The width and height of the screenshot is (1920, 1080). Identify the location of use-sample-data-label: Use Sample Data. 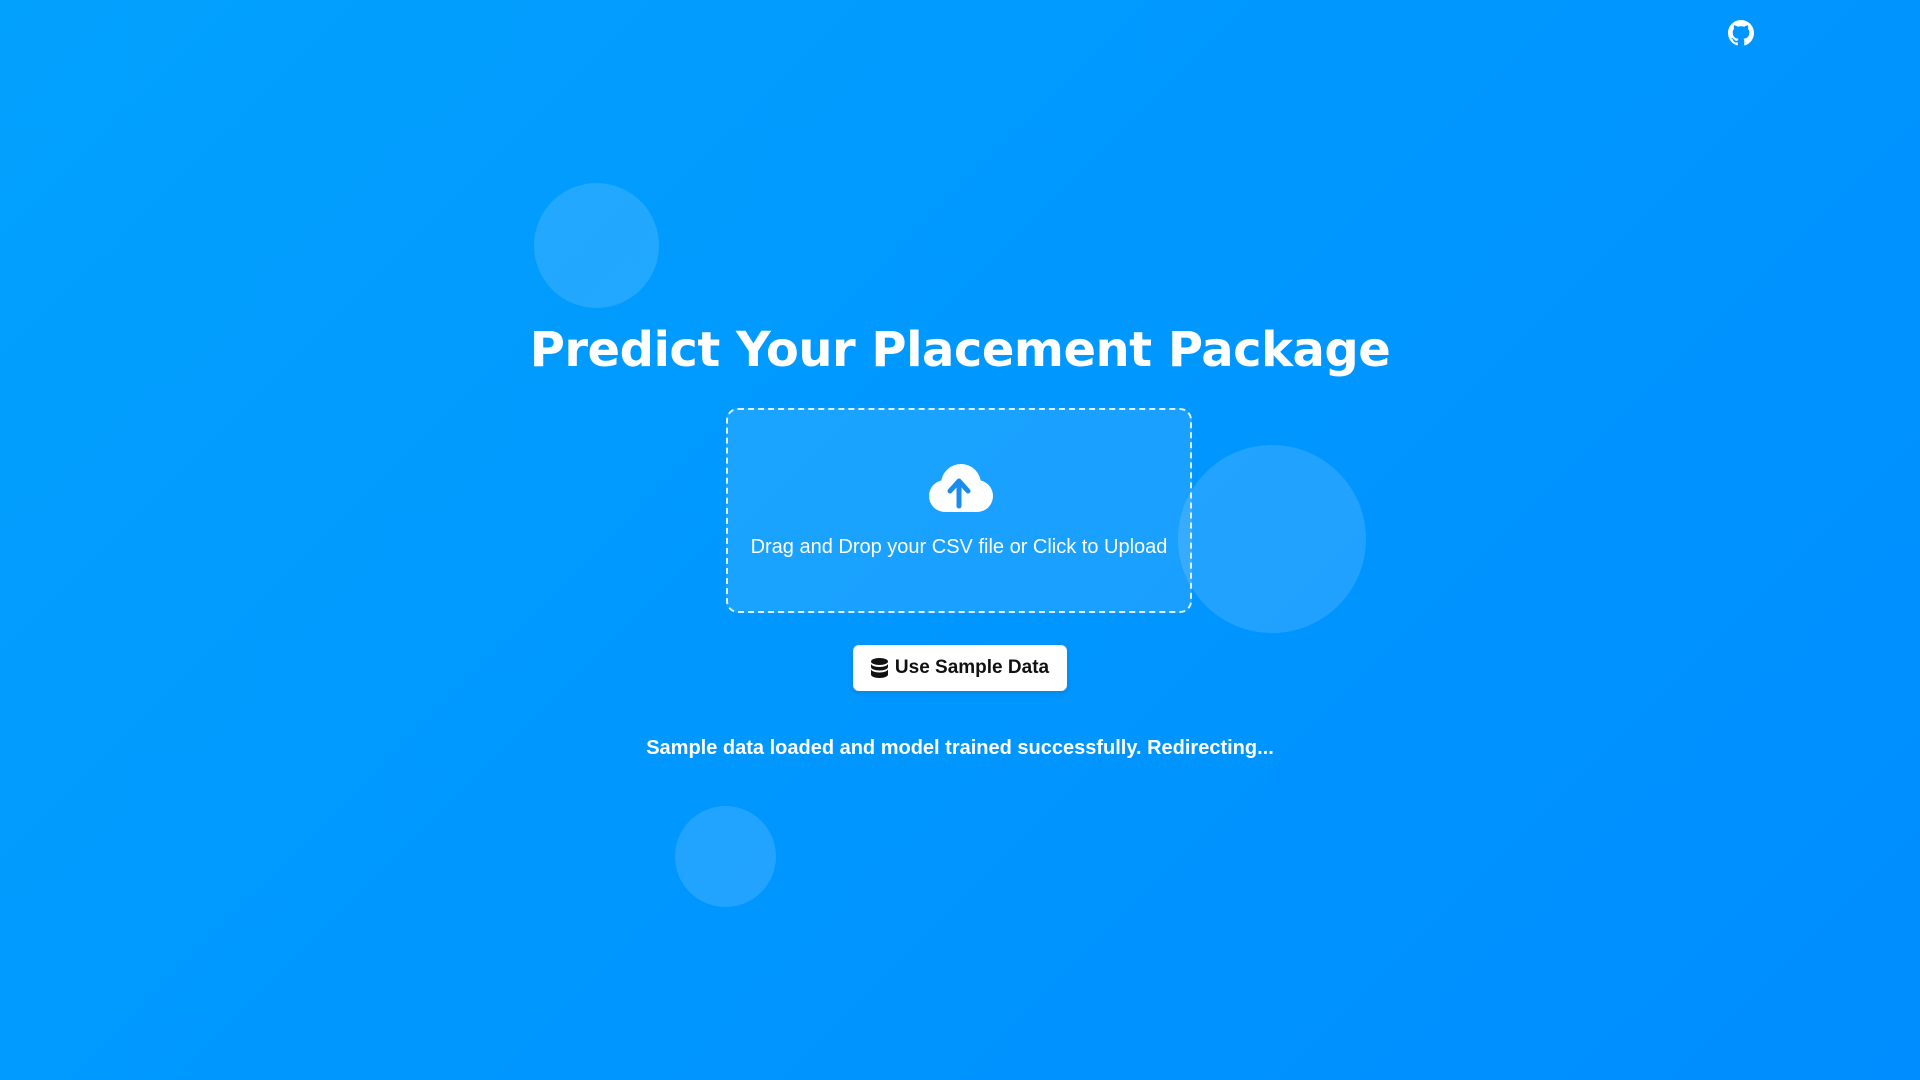
(972, 667).